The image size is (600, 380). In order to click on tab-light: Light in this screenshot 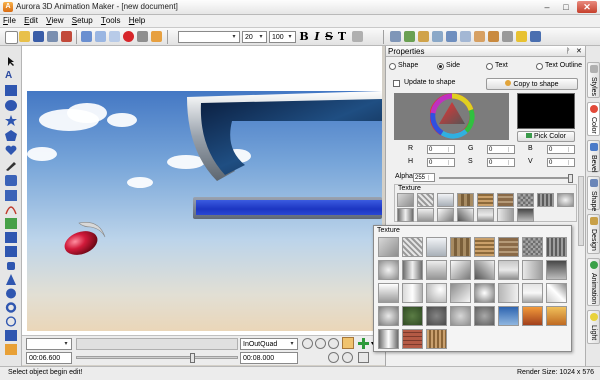, I will do `click(593, 327)`.